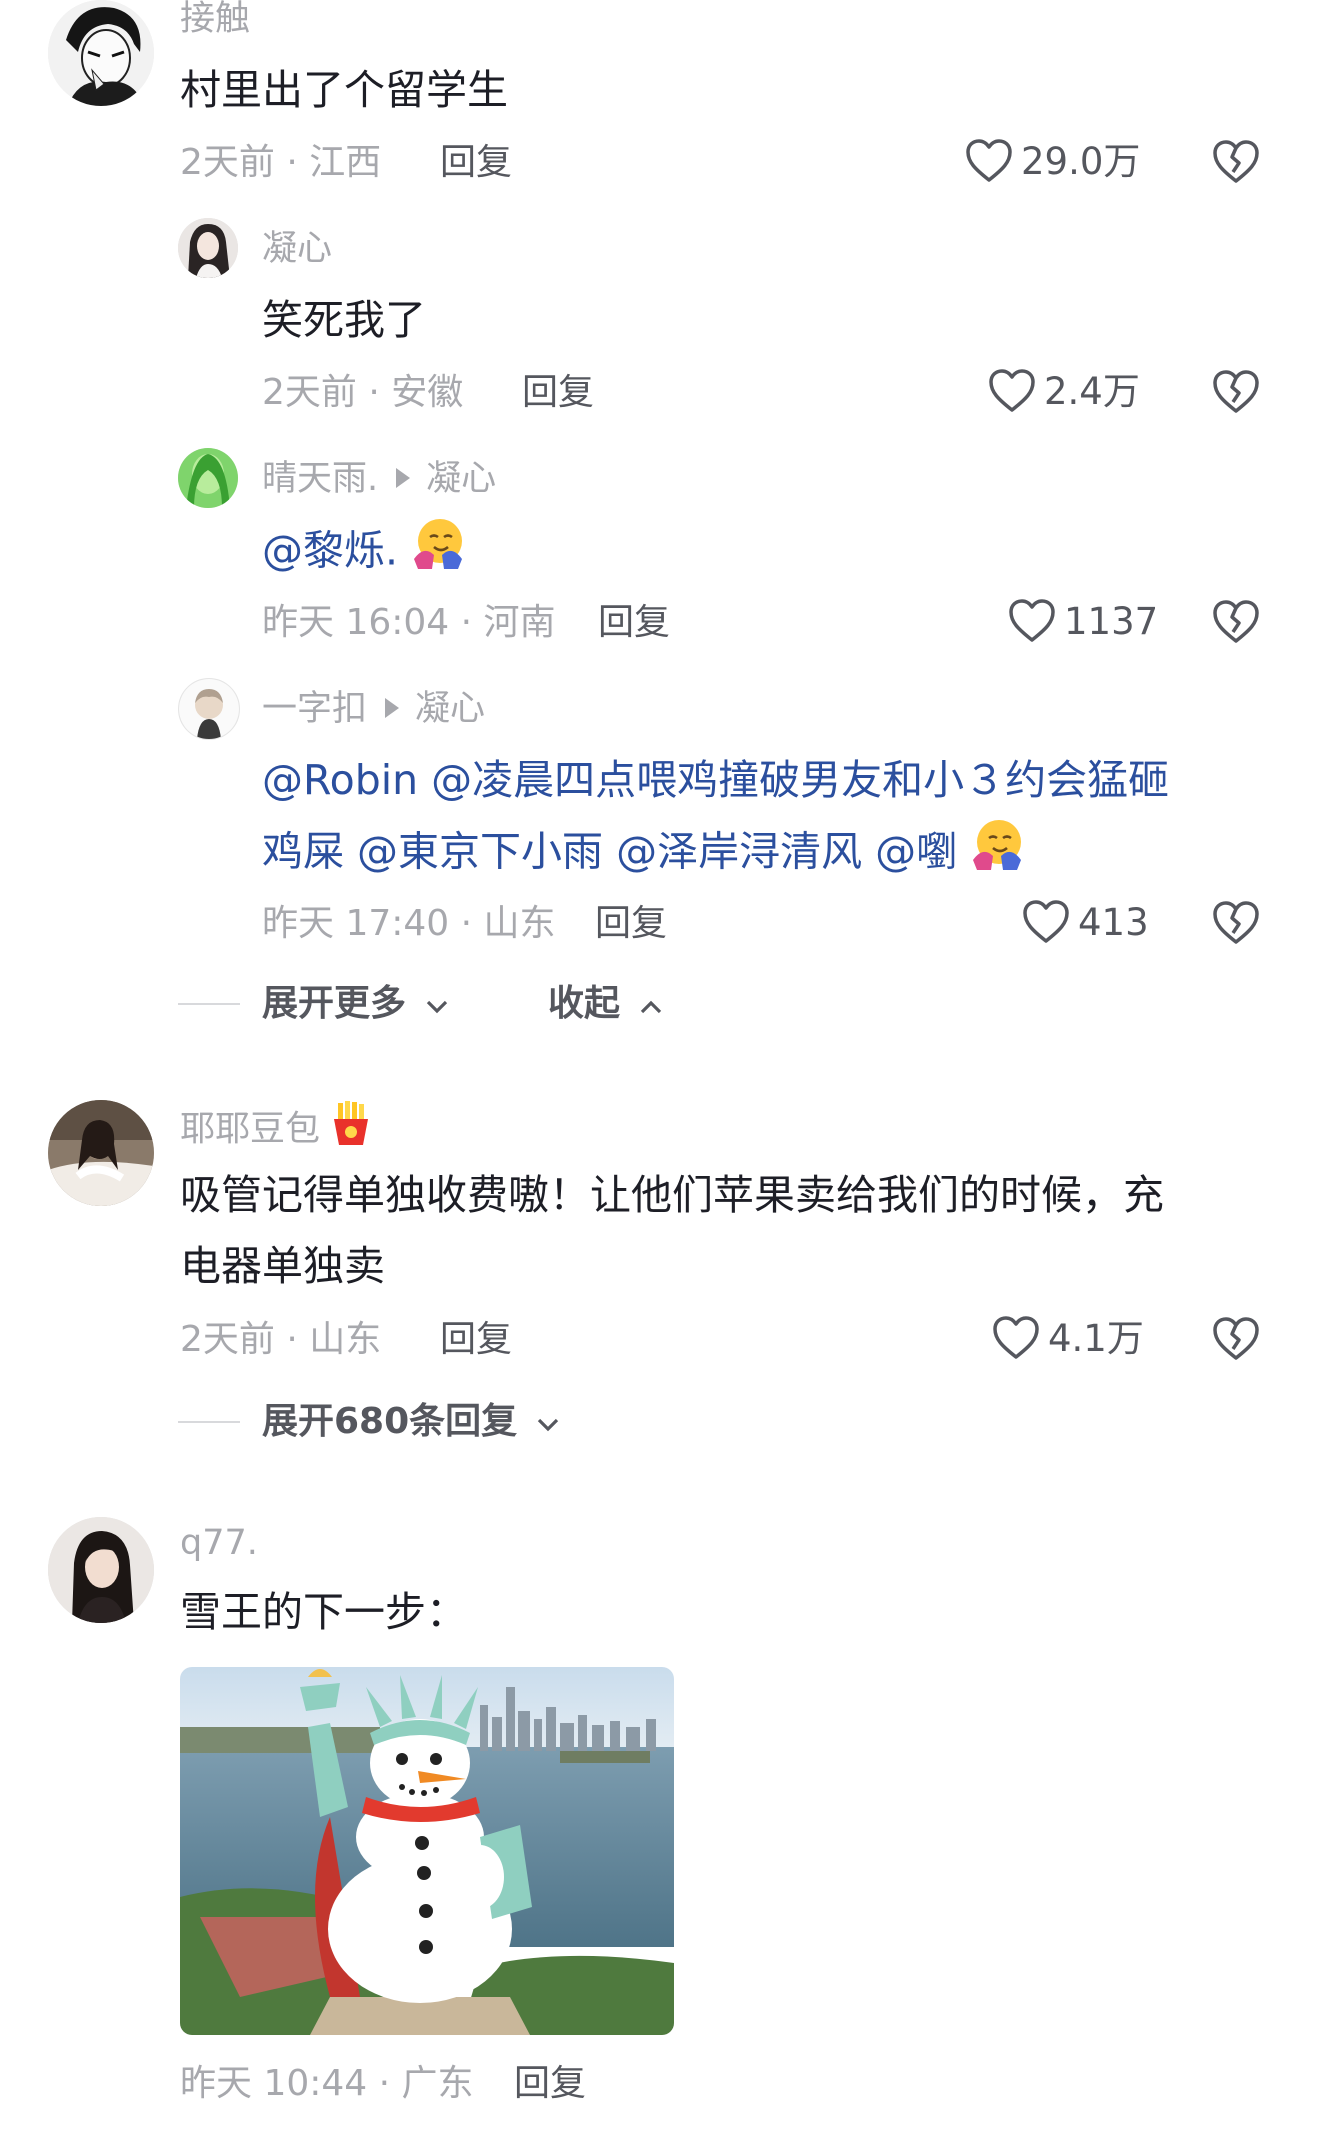 The height and width of the screenshot is (2129, 1320). What do you see at coordinates (330, 551) in the screenshot?
I see `mention-link: @黎烁.` at bounding box center [330, 551].